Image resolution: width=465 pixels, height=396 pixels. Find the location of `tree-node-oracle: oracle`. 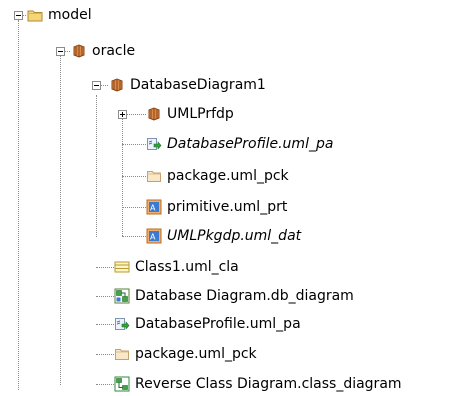

tree-node-oracle: oracle is located at coordinates (103, 51).